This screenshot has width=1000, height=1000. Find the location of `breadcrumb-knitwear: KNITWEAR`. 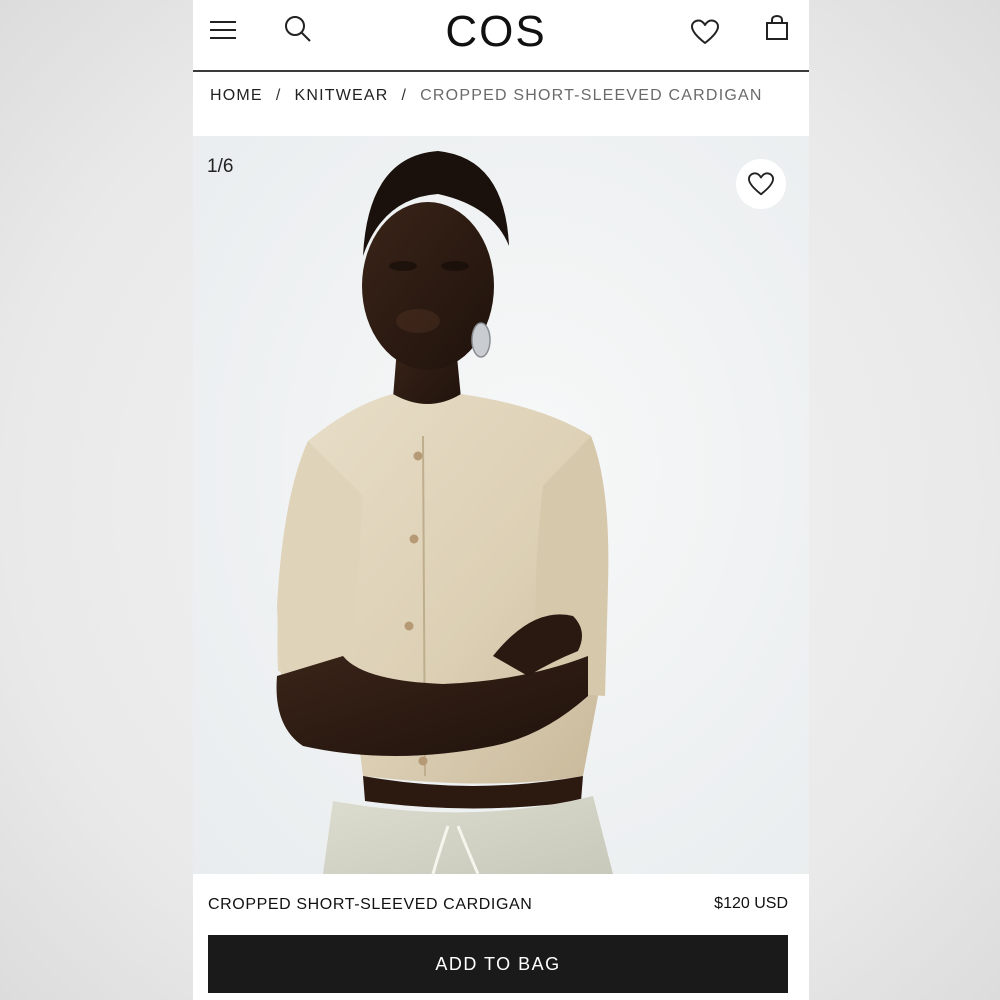

breadcrumb-knitwear: KNITWEAR is located at coordinates (341, 96).